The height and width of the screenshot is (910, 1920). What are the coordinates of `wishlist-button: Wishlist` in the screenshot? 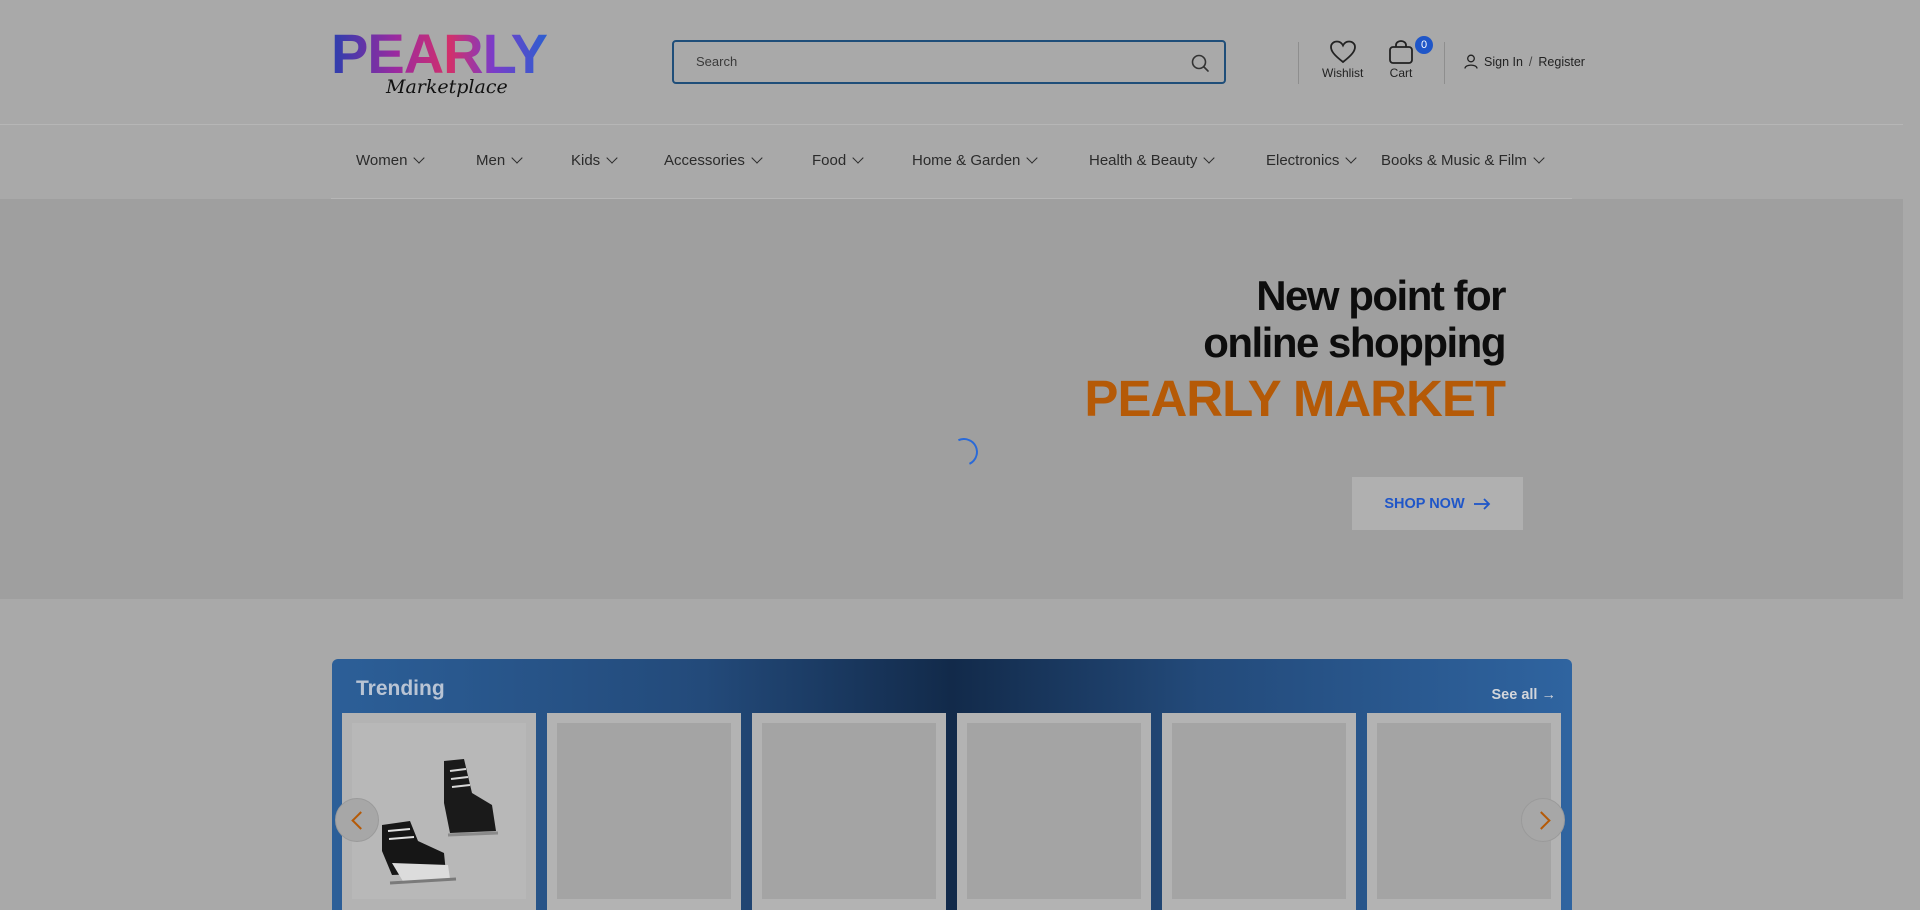 It's located at (1342, 60).